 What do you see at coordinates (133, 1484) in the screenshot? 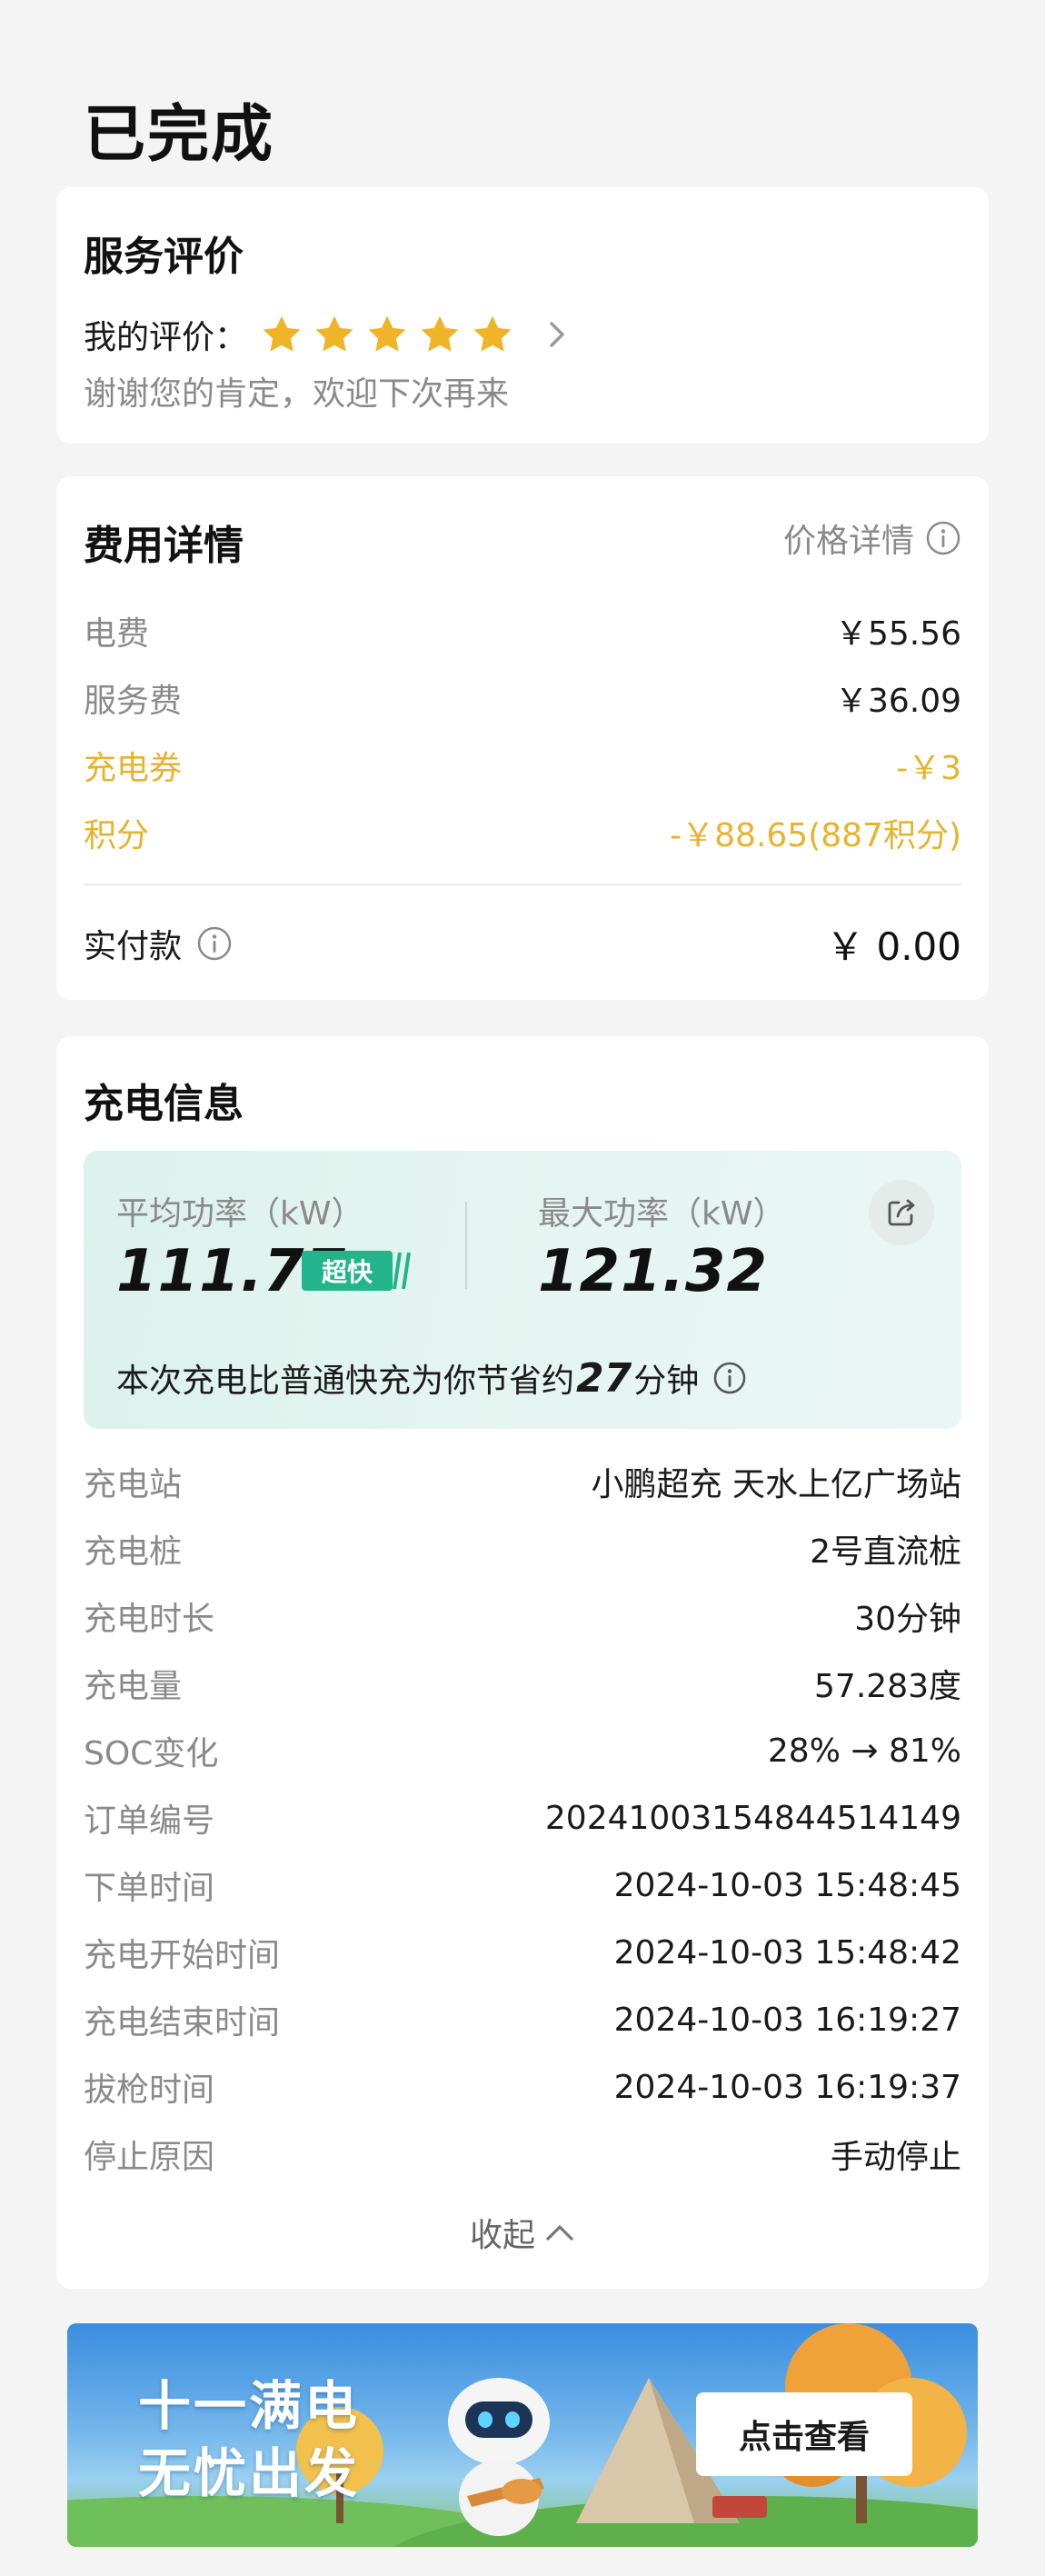
I see `info-label: 充电站` at bounding box center [133, 1484].